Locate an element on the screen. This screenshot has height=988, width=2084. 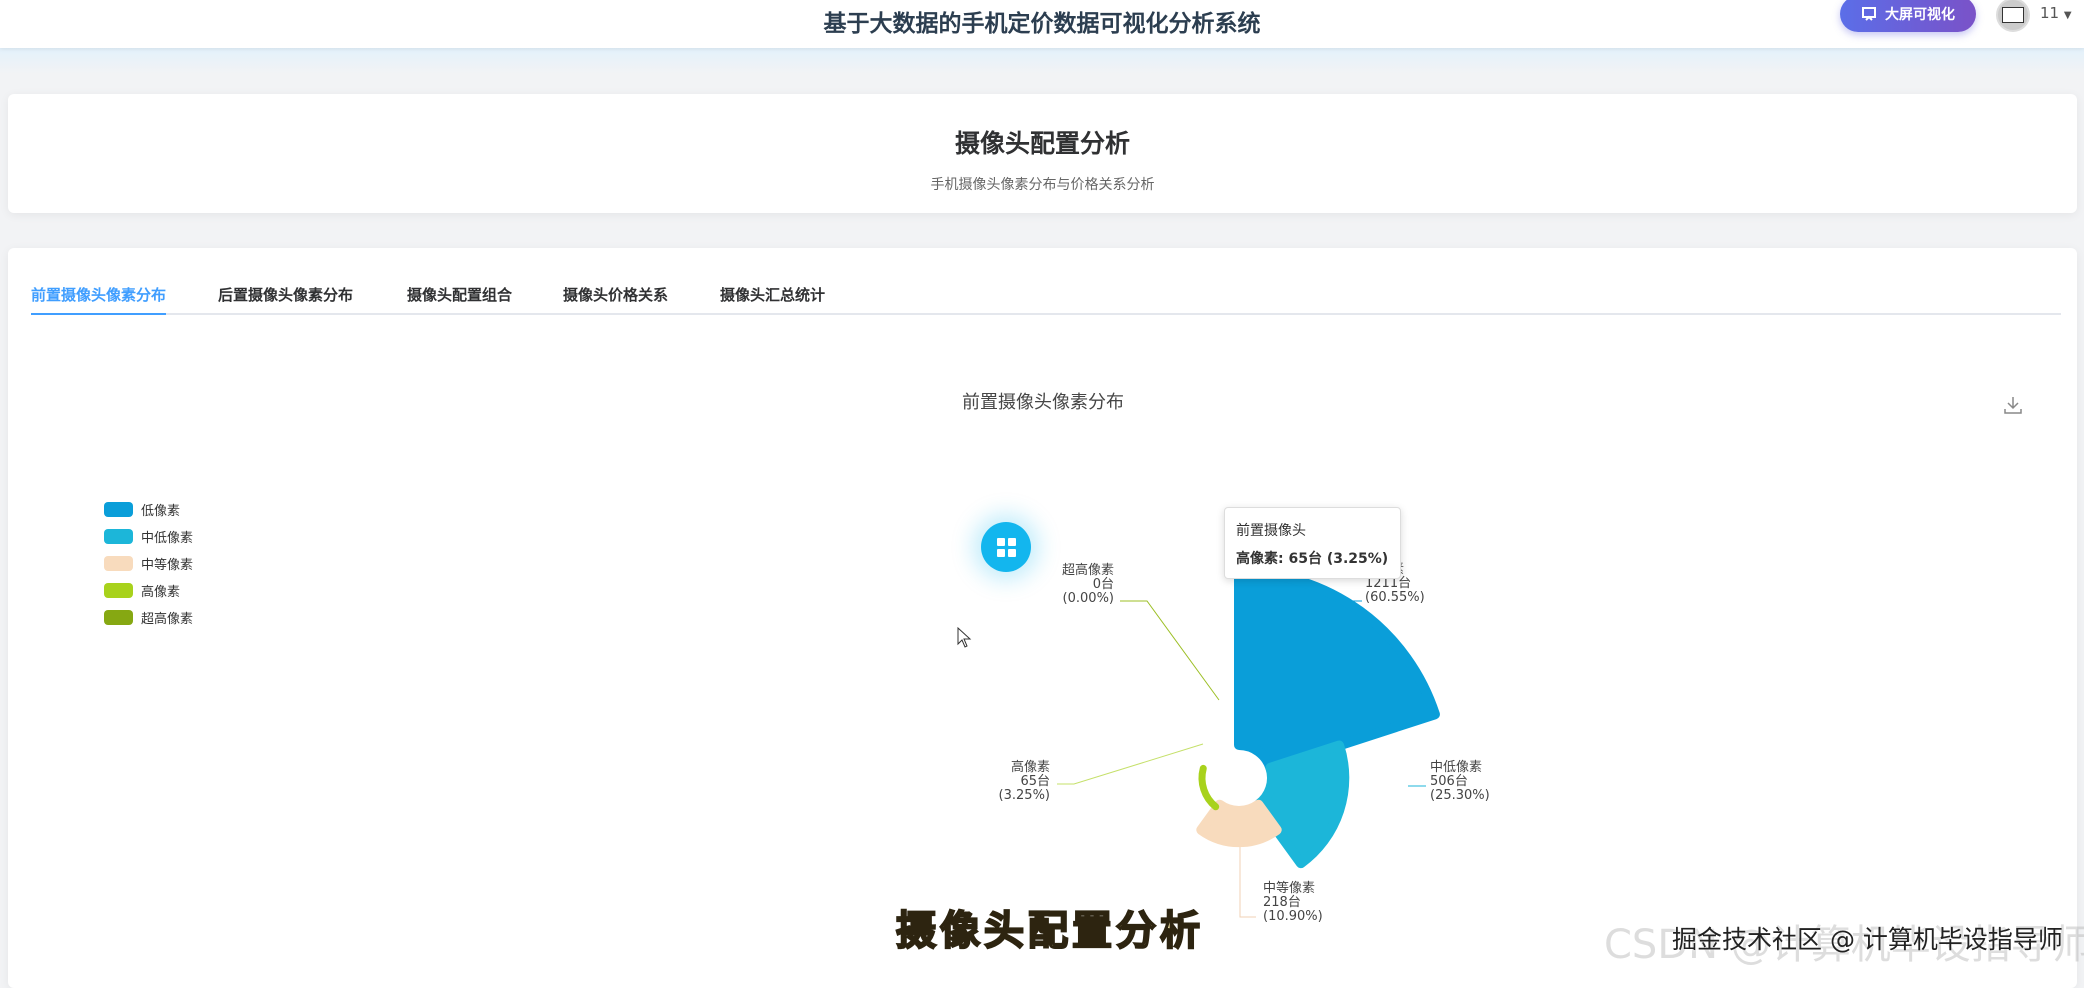
bigscreen-button: 大屏可视化 is located at coordinates (1908, 16).